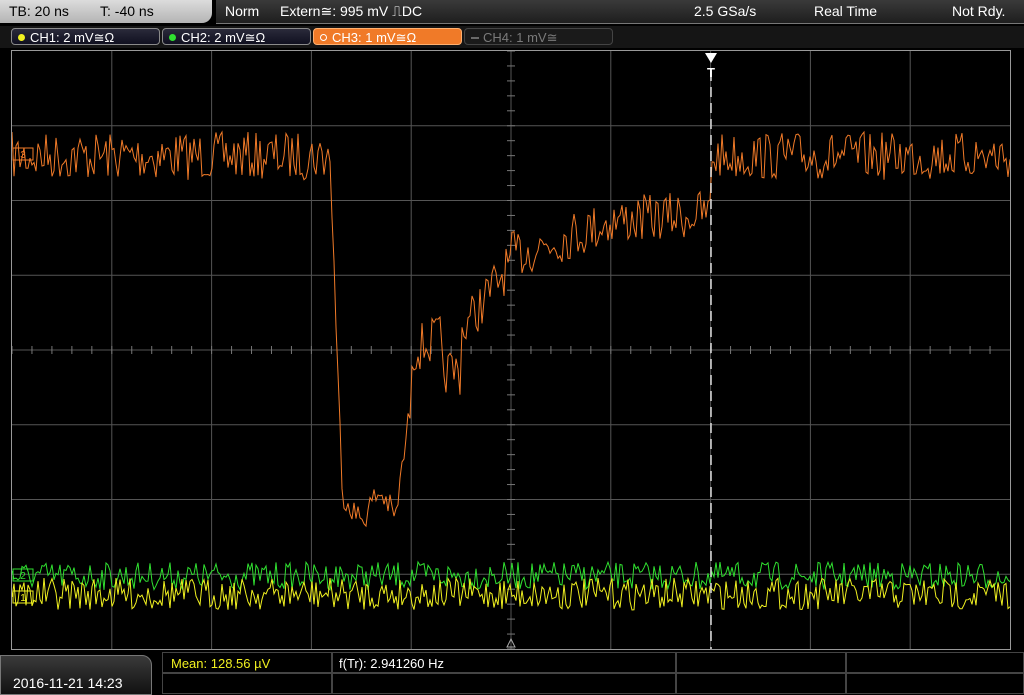 Image resolution: width=1024 pixels, height=695 pixels. What do you see at coordinates (725, 11) in the screenshot?
I see `sample-rate: 2.5 GSa/s` at bounding box center [725, 11].